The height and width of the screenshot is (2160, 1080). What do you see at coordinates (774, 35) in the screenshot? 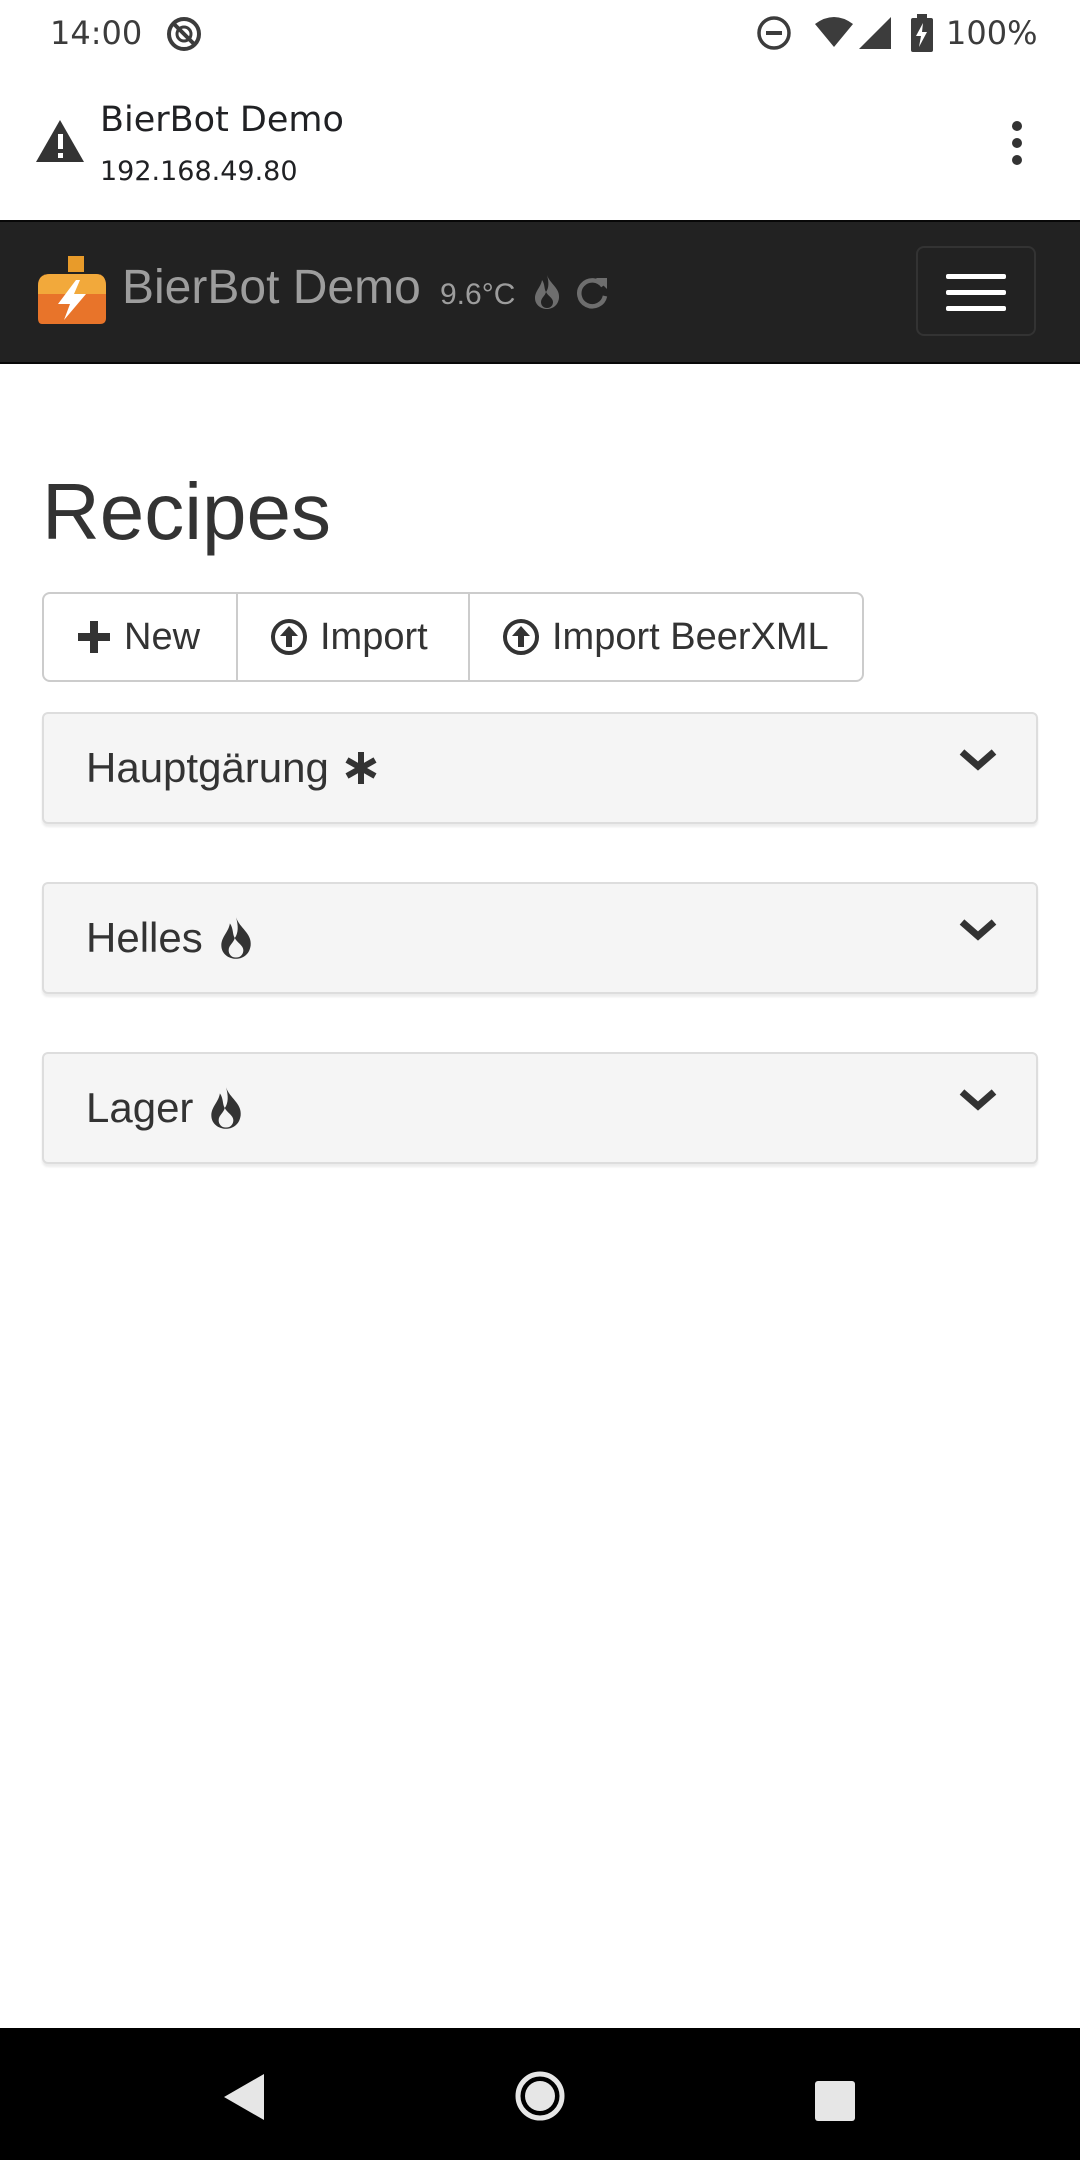
I see `do-not-disturb-icon` at bounding box center [774, 35].